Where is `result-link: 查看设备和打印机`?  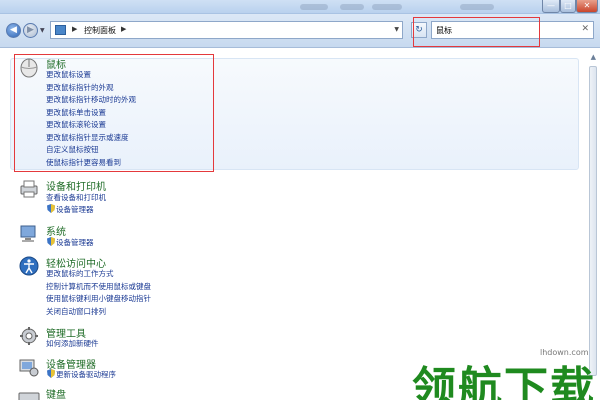
result-link: 查看设备和打印机 is located at coordinates (76, 197).